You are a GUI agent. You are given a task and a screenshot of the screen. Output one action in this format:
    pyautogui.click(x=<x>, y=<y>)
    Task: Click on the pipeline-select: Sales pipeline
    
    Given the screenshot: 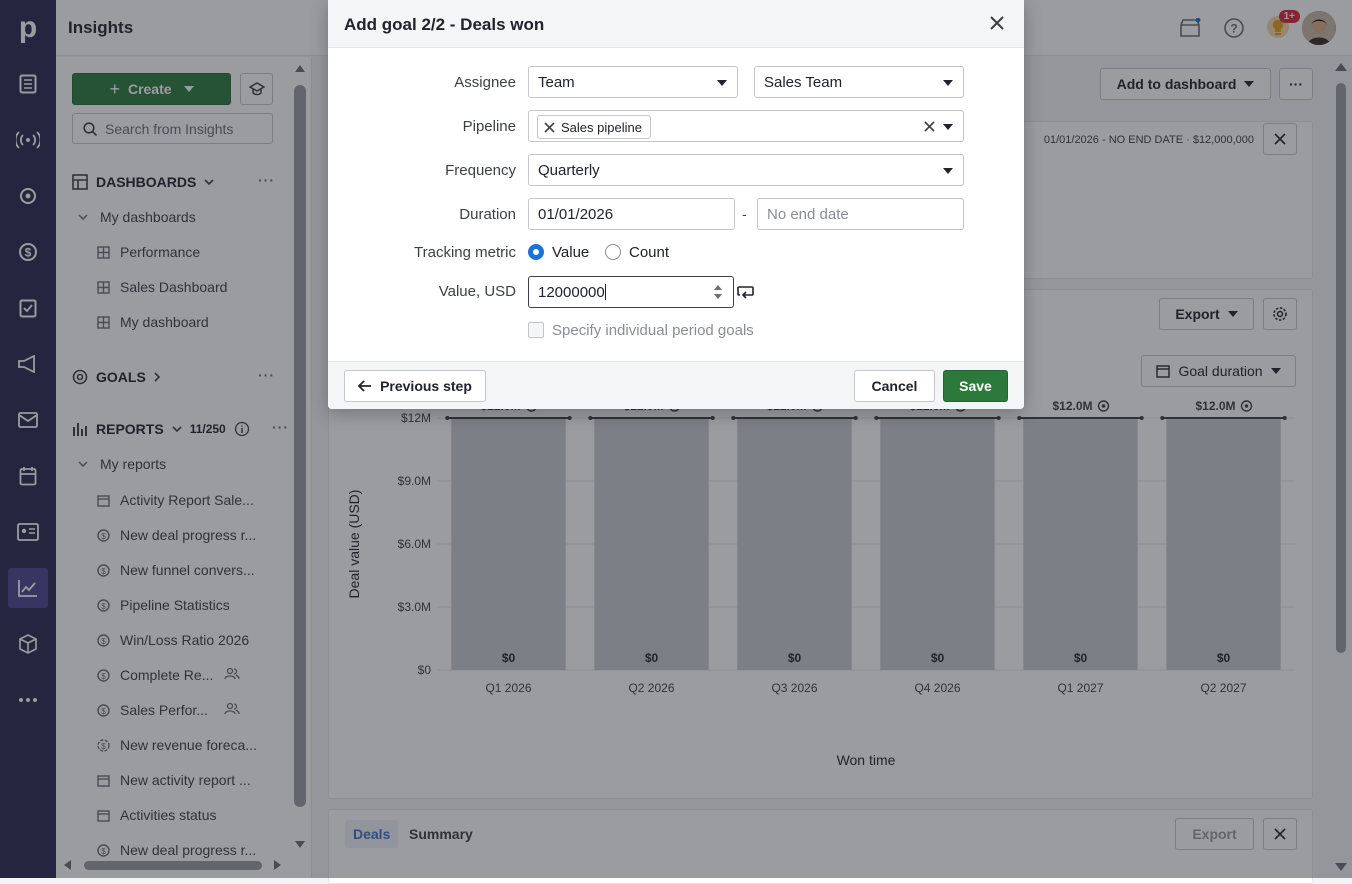 What is the action you would take?
    pyautogui.click(x=746, y=126)
    